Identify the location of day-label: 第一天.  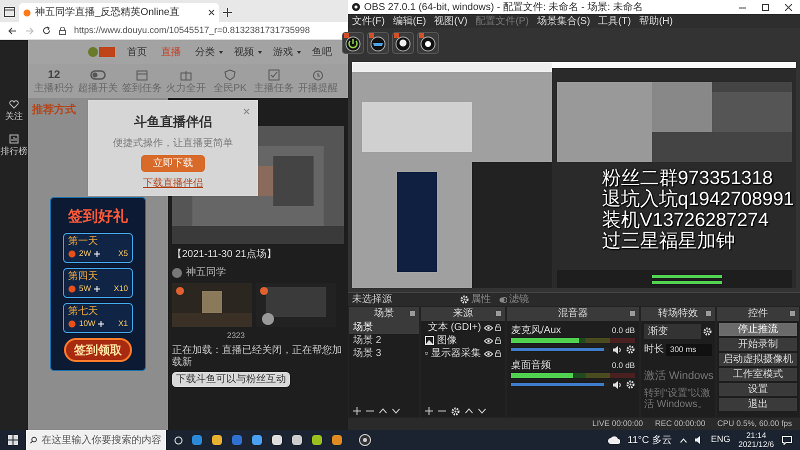
(83, 242).